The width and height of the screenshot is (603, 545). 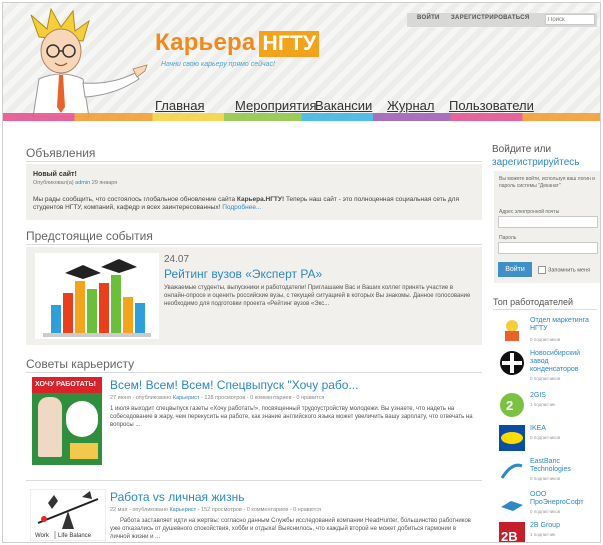 What do you see at coordinates (276, 105) in the screenshot?
I see `nav-events: Мероприятия` at bounding box center [276, 105].